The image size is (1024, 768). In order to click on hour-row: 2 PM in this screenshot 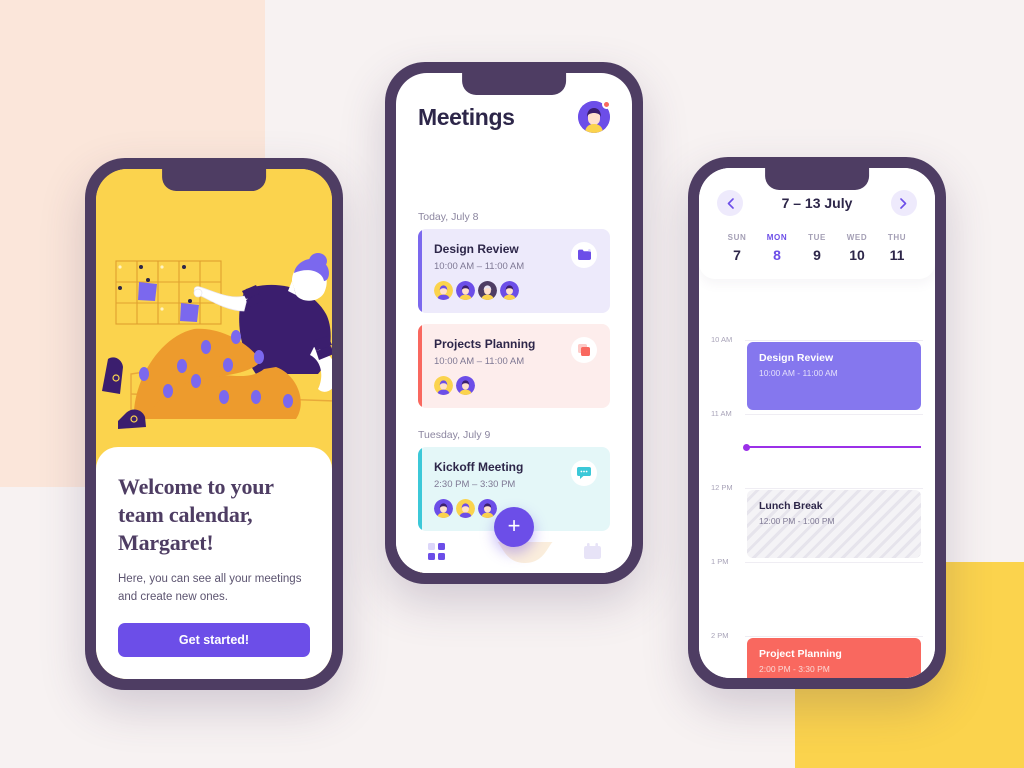, I will do `click(817, 635)`.